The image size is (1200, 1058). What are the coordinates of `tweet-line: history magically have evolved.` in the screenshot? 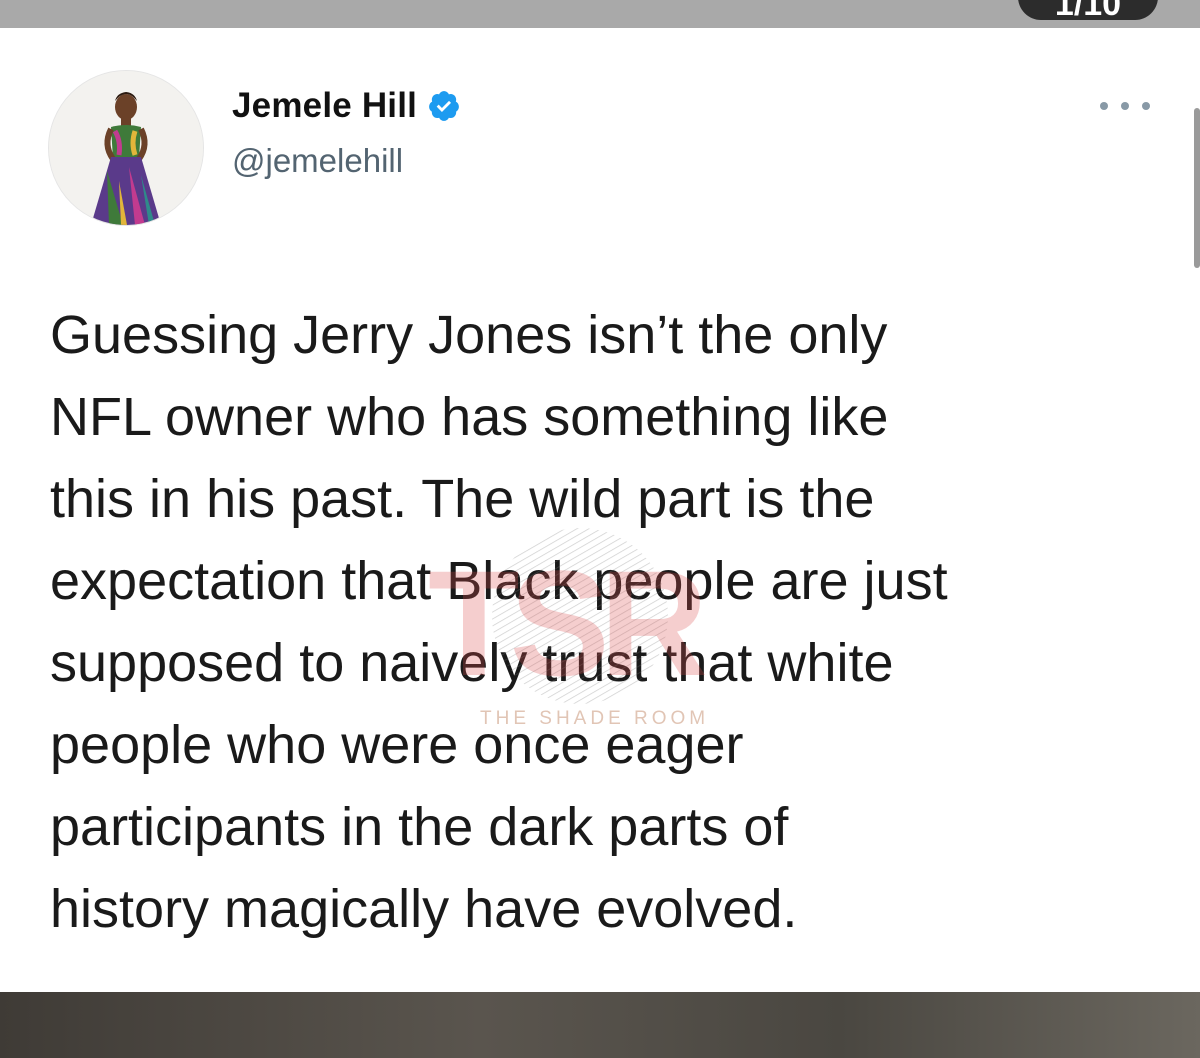 It's located at (424, 909).